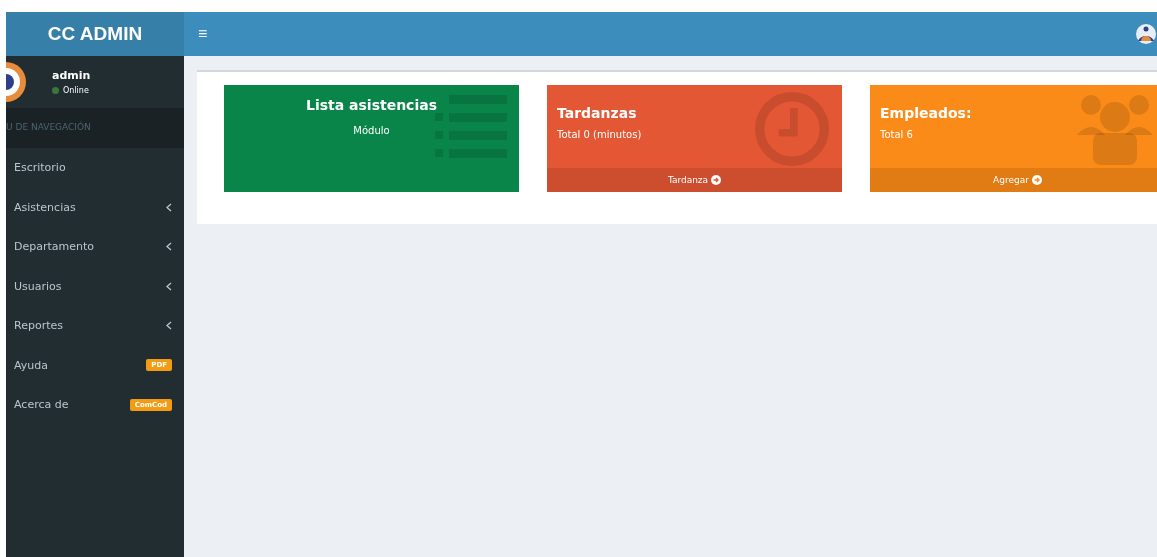 The image size is (1157, 557). I want to click on card-footer-link: Tardanza, so click(694, 180).